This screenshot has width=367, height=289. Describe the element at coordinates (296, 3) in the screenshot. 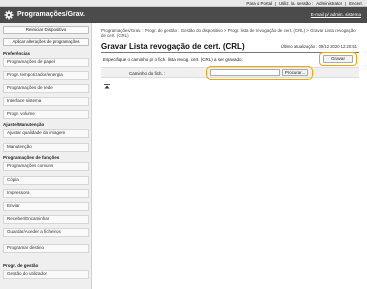

I see `session-user-label: Utiliz. la. sessão :` at that location.